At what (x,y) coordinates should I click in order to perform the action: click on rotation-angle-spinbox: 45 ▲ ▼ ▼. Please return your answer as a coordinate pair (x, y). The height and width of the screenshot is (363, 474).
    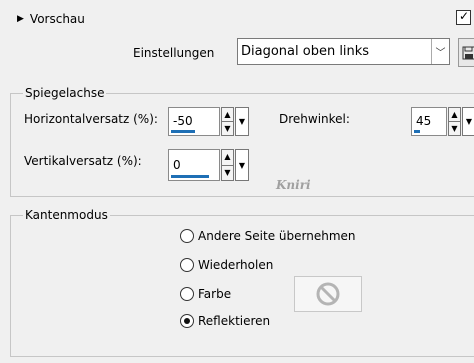
    Looking at the image, I should click on (442, 121).